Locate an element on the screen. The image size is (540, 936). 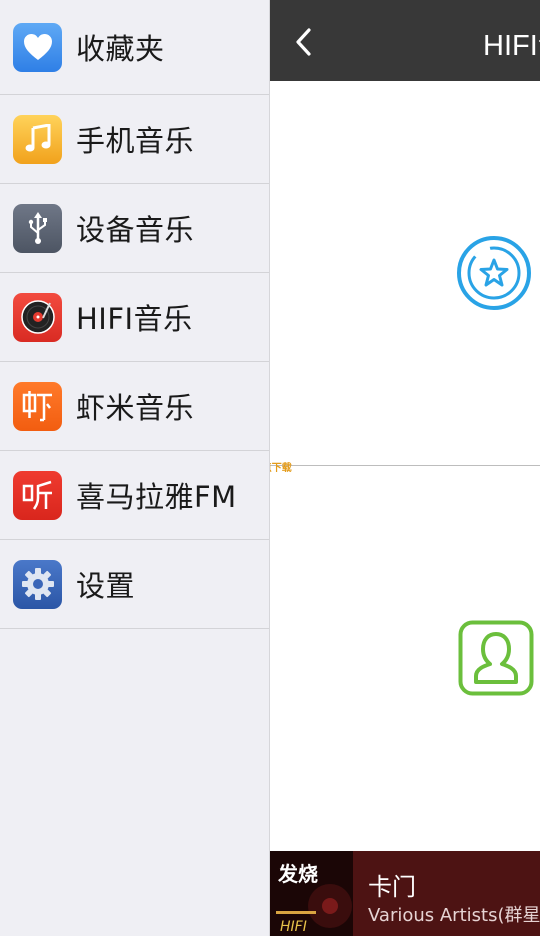
now-playing-bar: 发烧 HIFI 卡门 Various Artists(群星 is located at coordinates (405, 893).